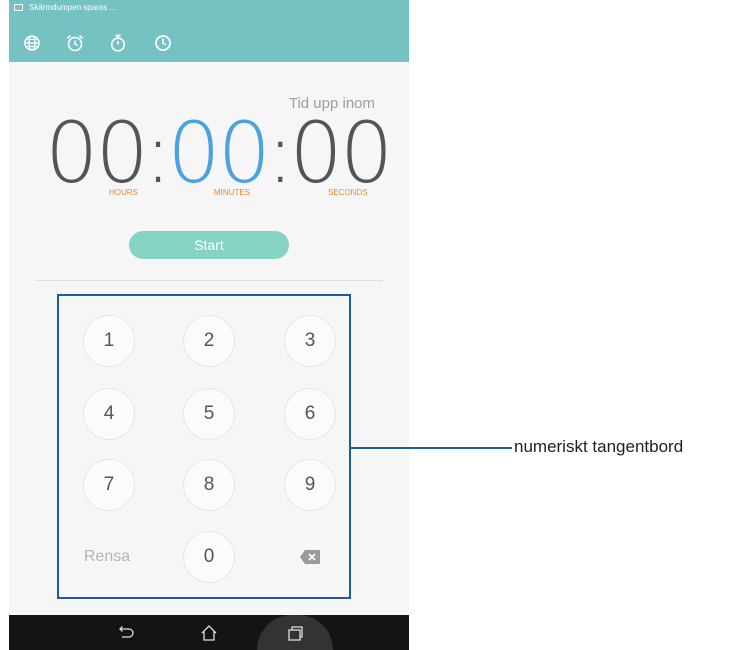 The width and height of the screenshot is (756, 650). What do you see at coordinates (75, 43) in the screenshot?
I see `alarm-icon` at bounding box center [75, 43].